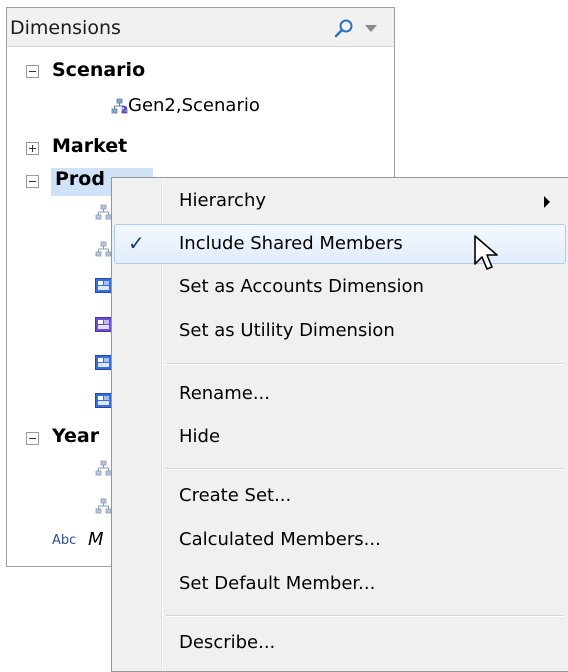 The width and height of the screenshot is (568, 672). I want to click on abc-icon: Abc, so click(64, 540).